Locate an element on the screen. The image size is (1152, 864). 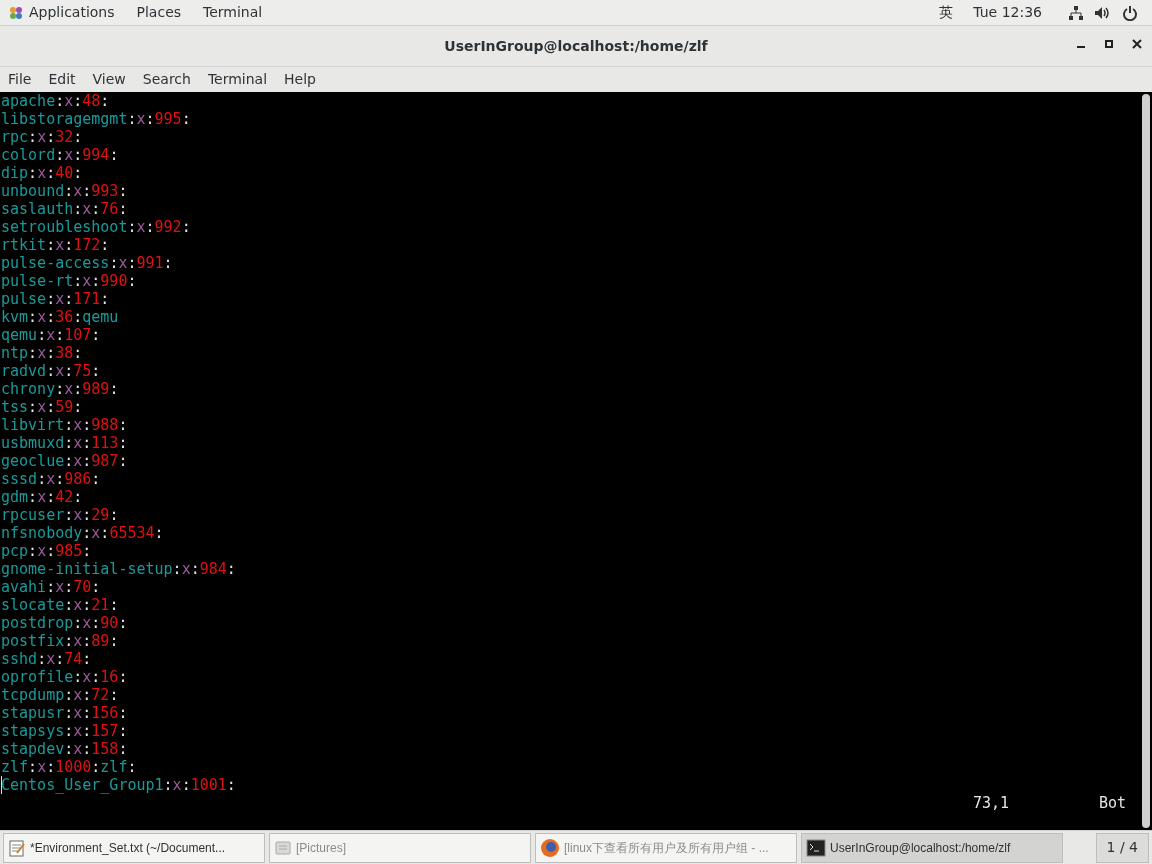
code-line: avahi:x:70: is located at coordinates (51, 587).